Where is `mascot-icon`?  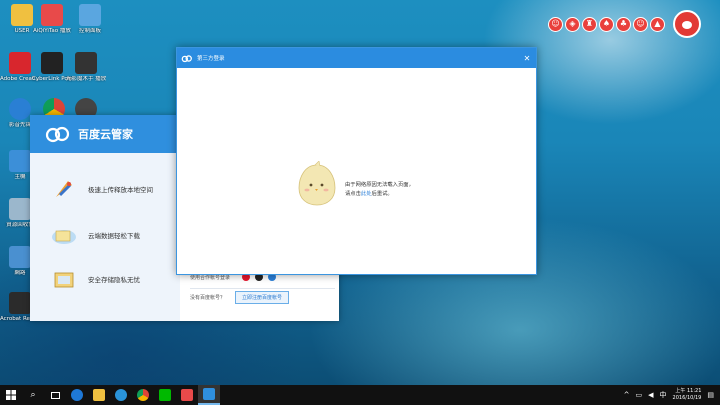 mascot-icon is located at coordinates (687, 24).